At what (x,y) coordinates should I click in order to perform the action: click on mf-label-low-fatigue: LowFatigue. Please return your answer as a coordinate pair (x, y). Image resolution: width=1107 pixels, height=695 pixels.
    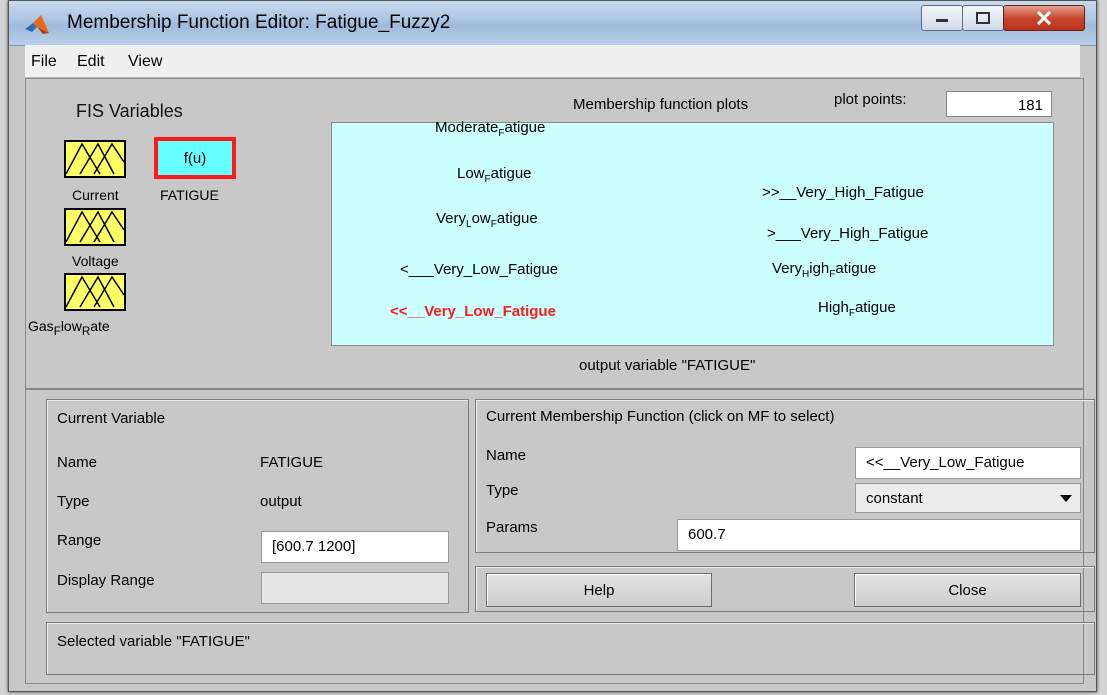
    Looking at the image, I should click on (494, 175).